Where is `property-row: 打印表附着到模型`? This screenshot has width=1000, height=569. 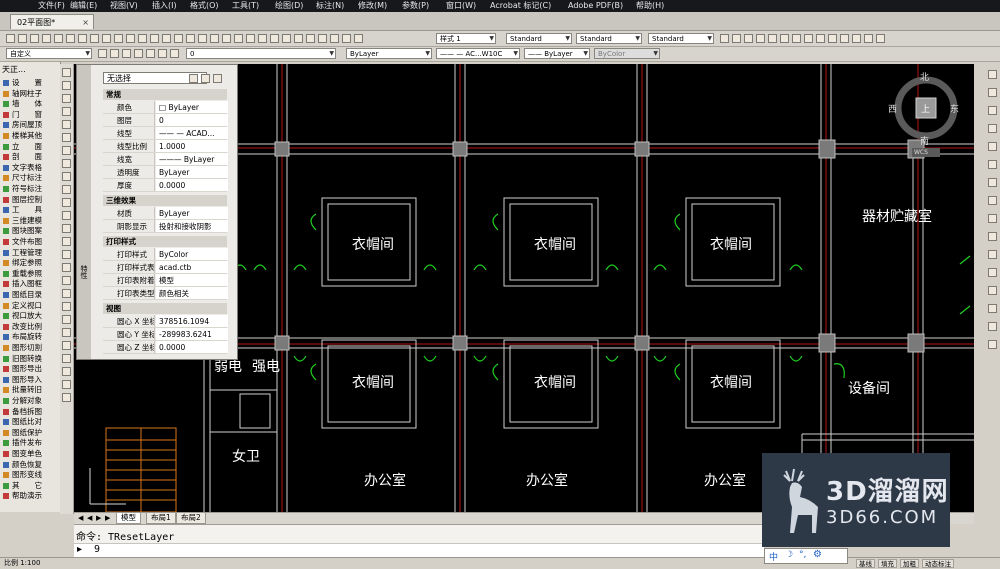
property-row: 打印表附着到模型 is located at coordinates (165, 280).